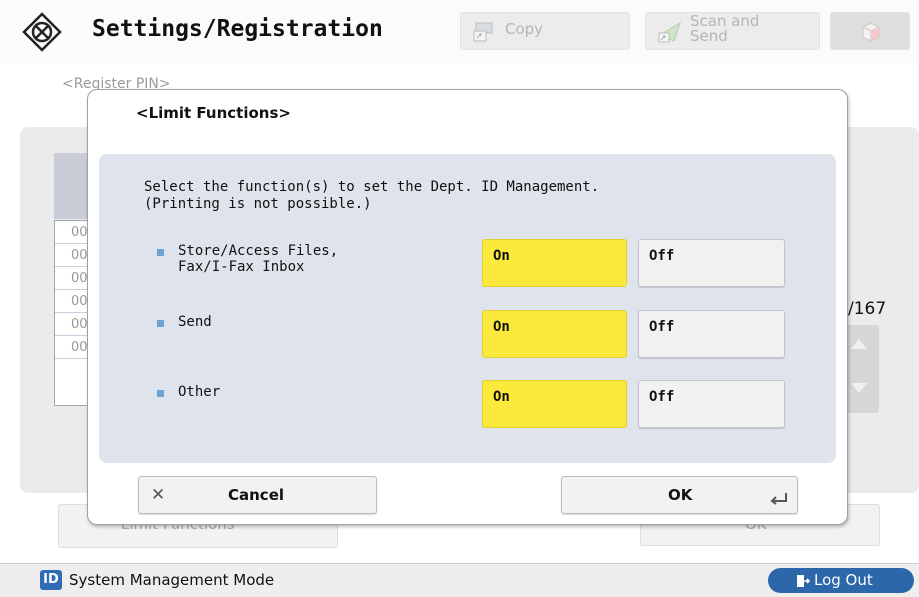 Image resolution: width=919 pixels, height=597 pixels. Describe the element at coordinates (199, 392) in the screenshot. I see `function-label: Other` at that location.